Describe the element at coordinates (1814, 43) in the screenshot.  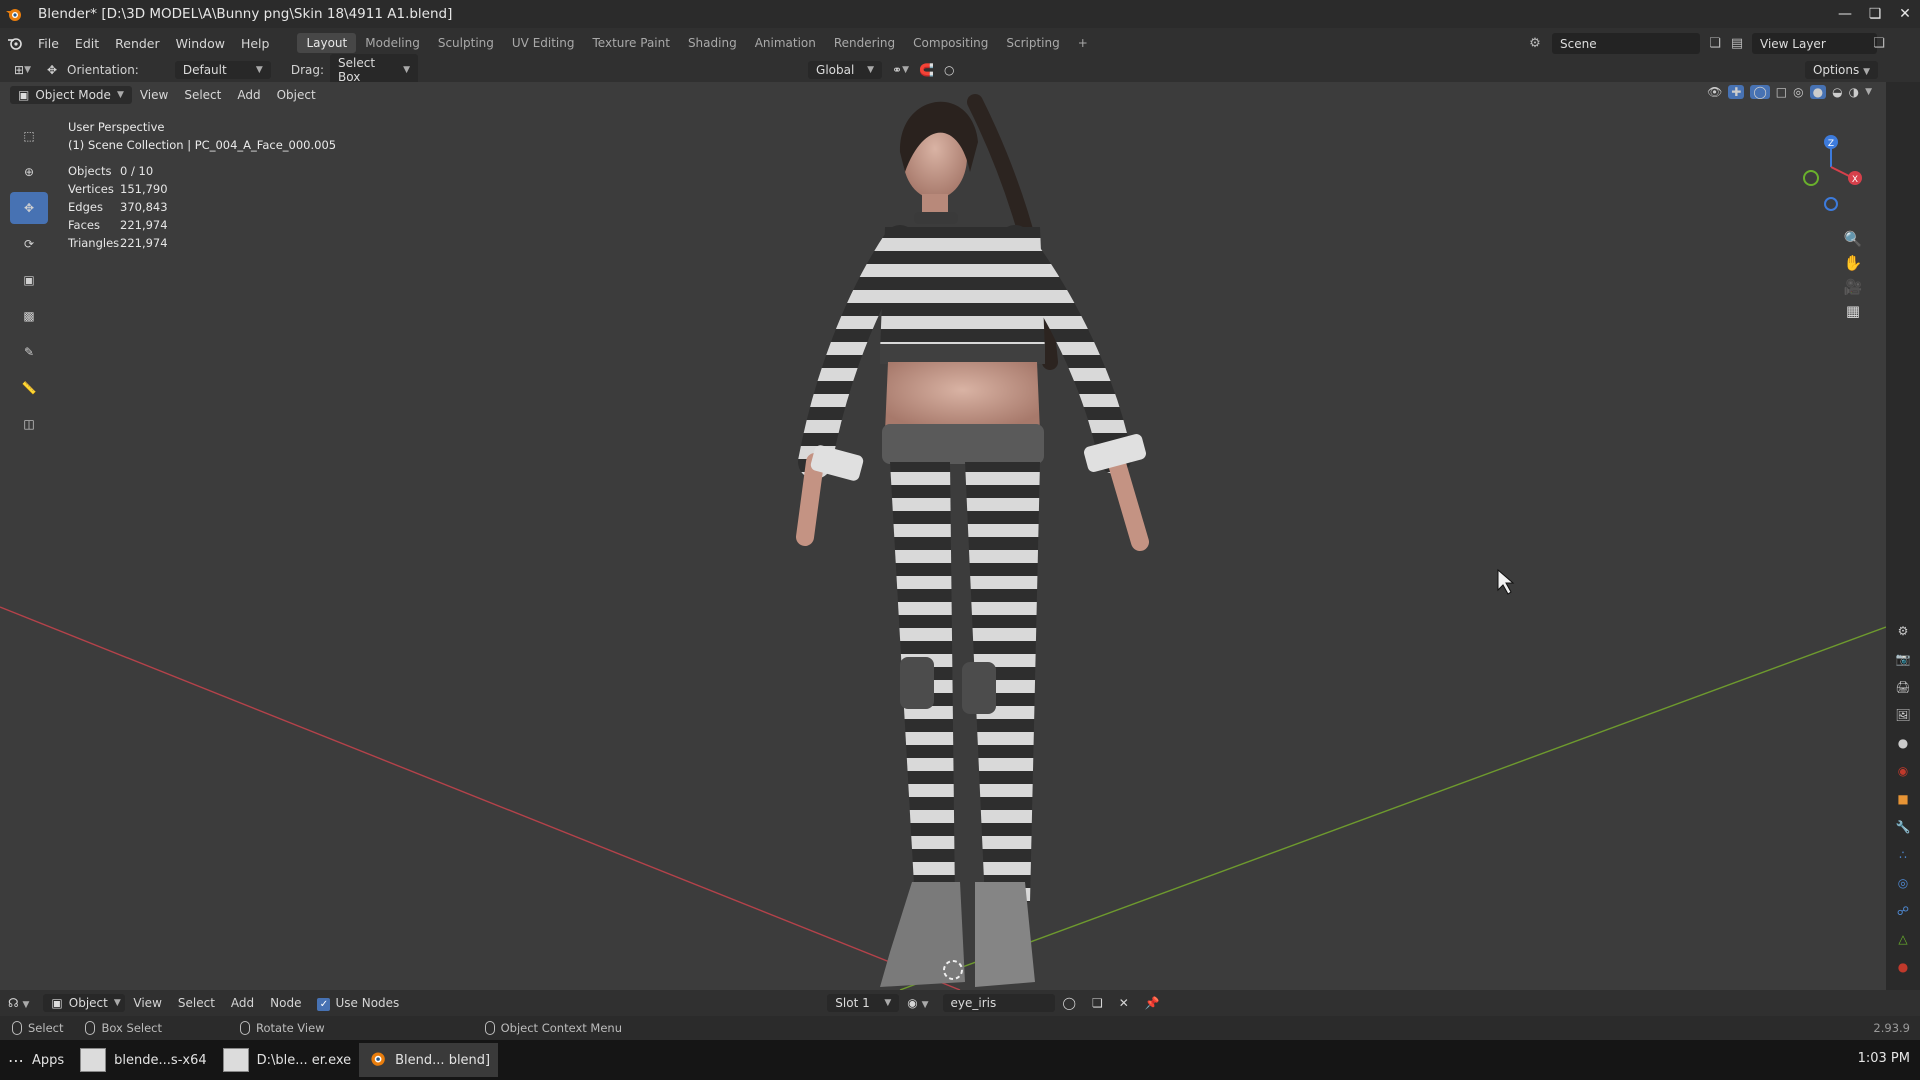
I see `view-layer-field: View Layer` at that location.